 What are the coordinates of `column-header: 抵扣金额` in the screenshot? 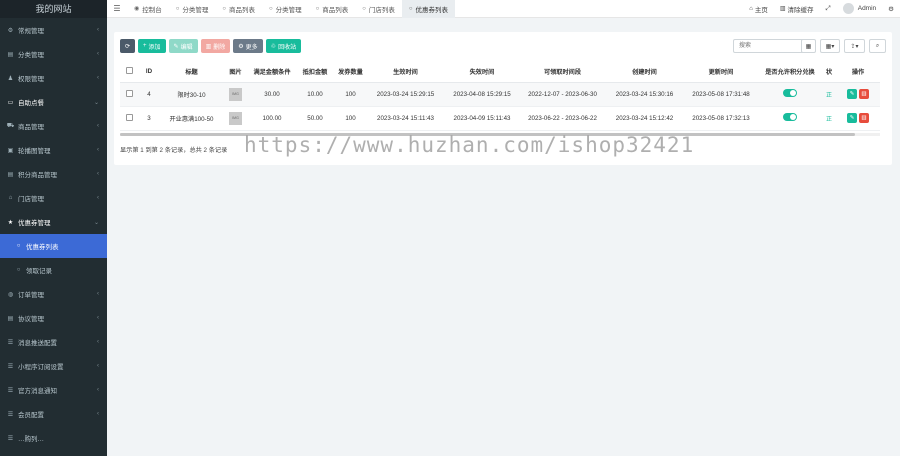 It's located at (315, 72).